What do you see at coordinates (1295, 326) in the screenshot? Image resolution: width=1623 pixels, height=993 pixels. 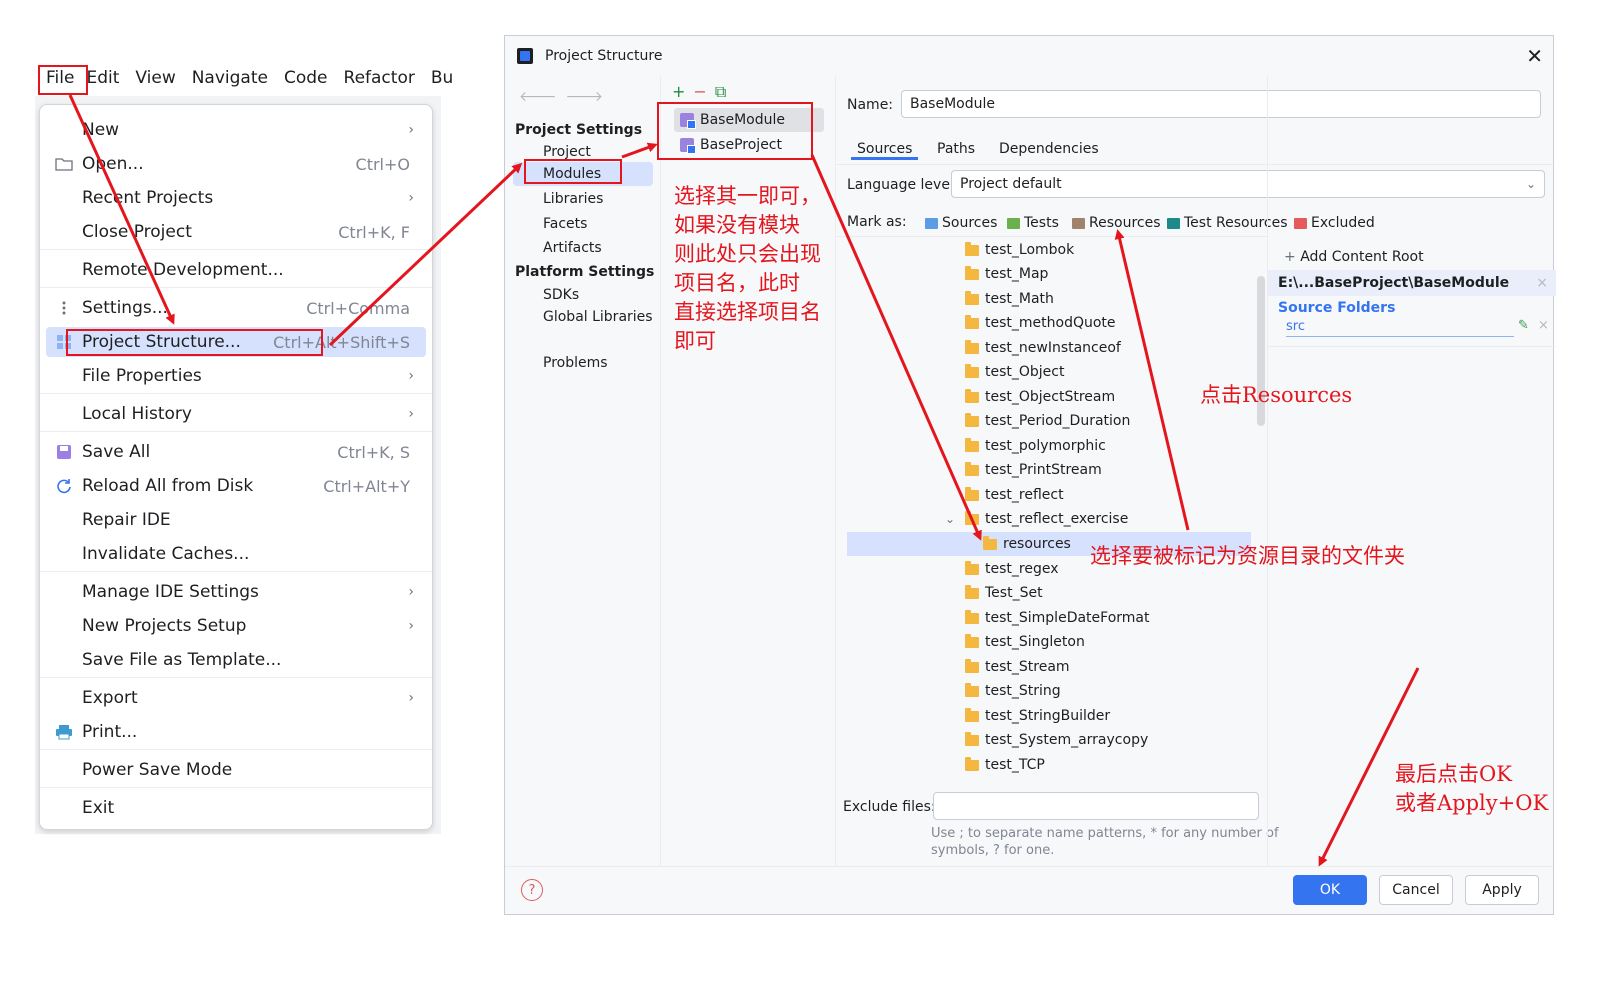 I see `source-folder-src: src` at bounding box center [1295, 326].